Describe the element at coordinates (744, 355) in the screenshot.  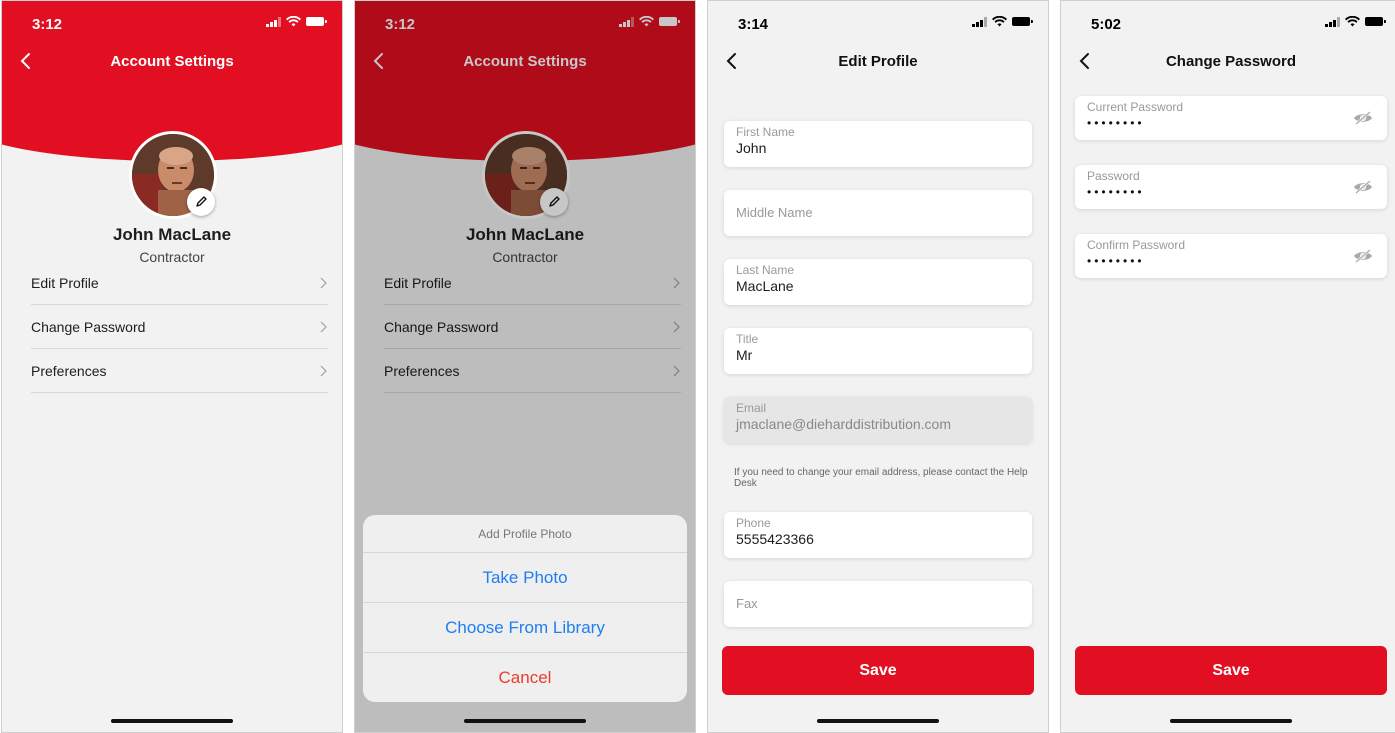
I see `field-value: Mr` at that location.